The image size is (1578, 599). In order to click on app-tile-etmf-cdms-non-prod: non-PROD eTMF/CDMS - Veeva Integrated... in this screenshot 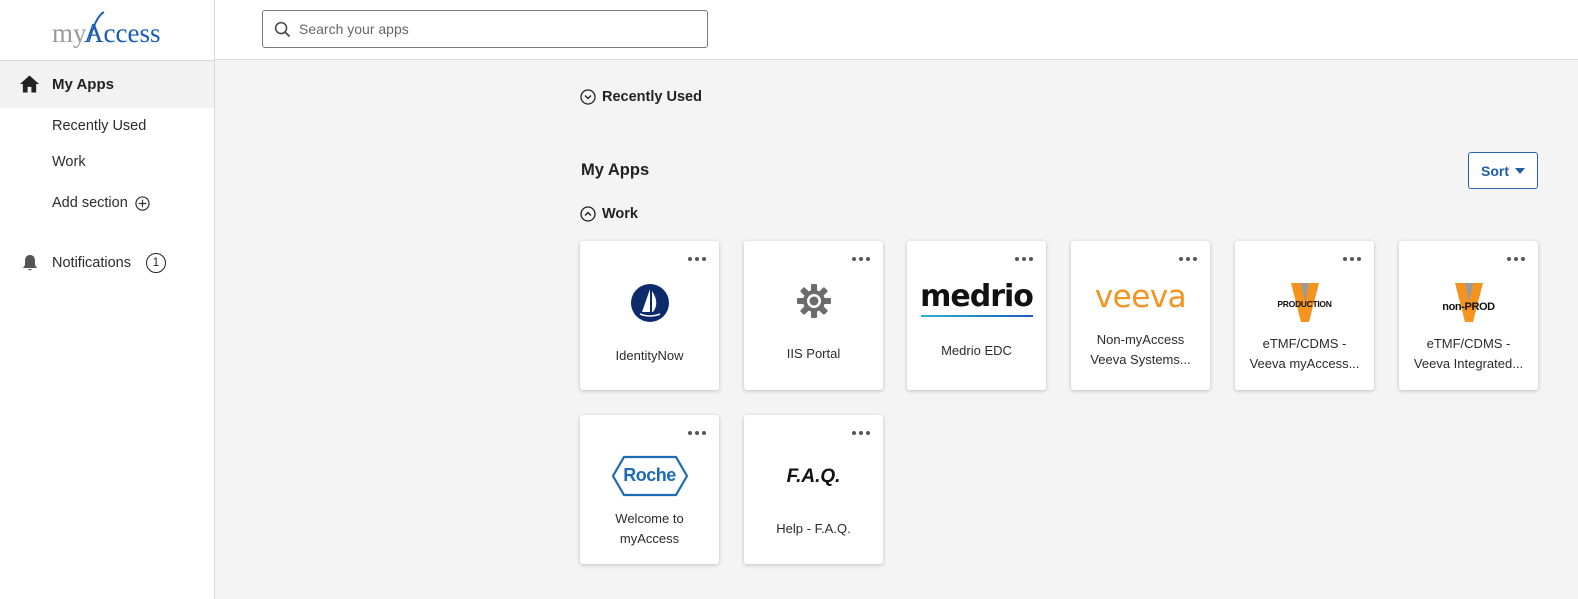, I will do `click(1468, 315)`.